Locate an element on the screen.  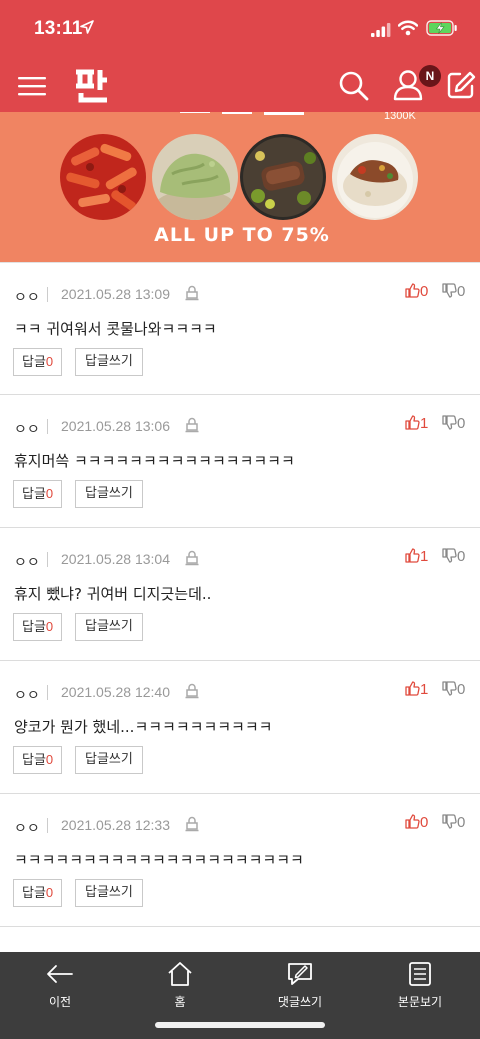
pann-logo-icon is located at coordinates (91, 86).